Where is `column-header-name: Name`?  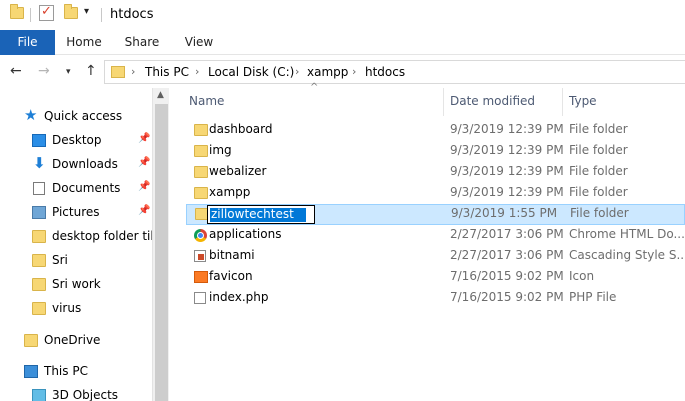
column-header-name: Name is located at coordinates (206, 101).